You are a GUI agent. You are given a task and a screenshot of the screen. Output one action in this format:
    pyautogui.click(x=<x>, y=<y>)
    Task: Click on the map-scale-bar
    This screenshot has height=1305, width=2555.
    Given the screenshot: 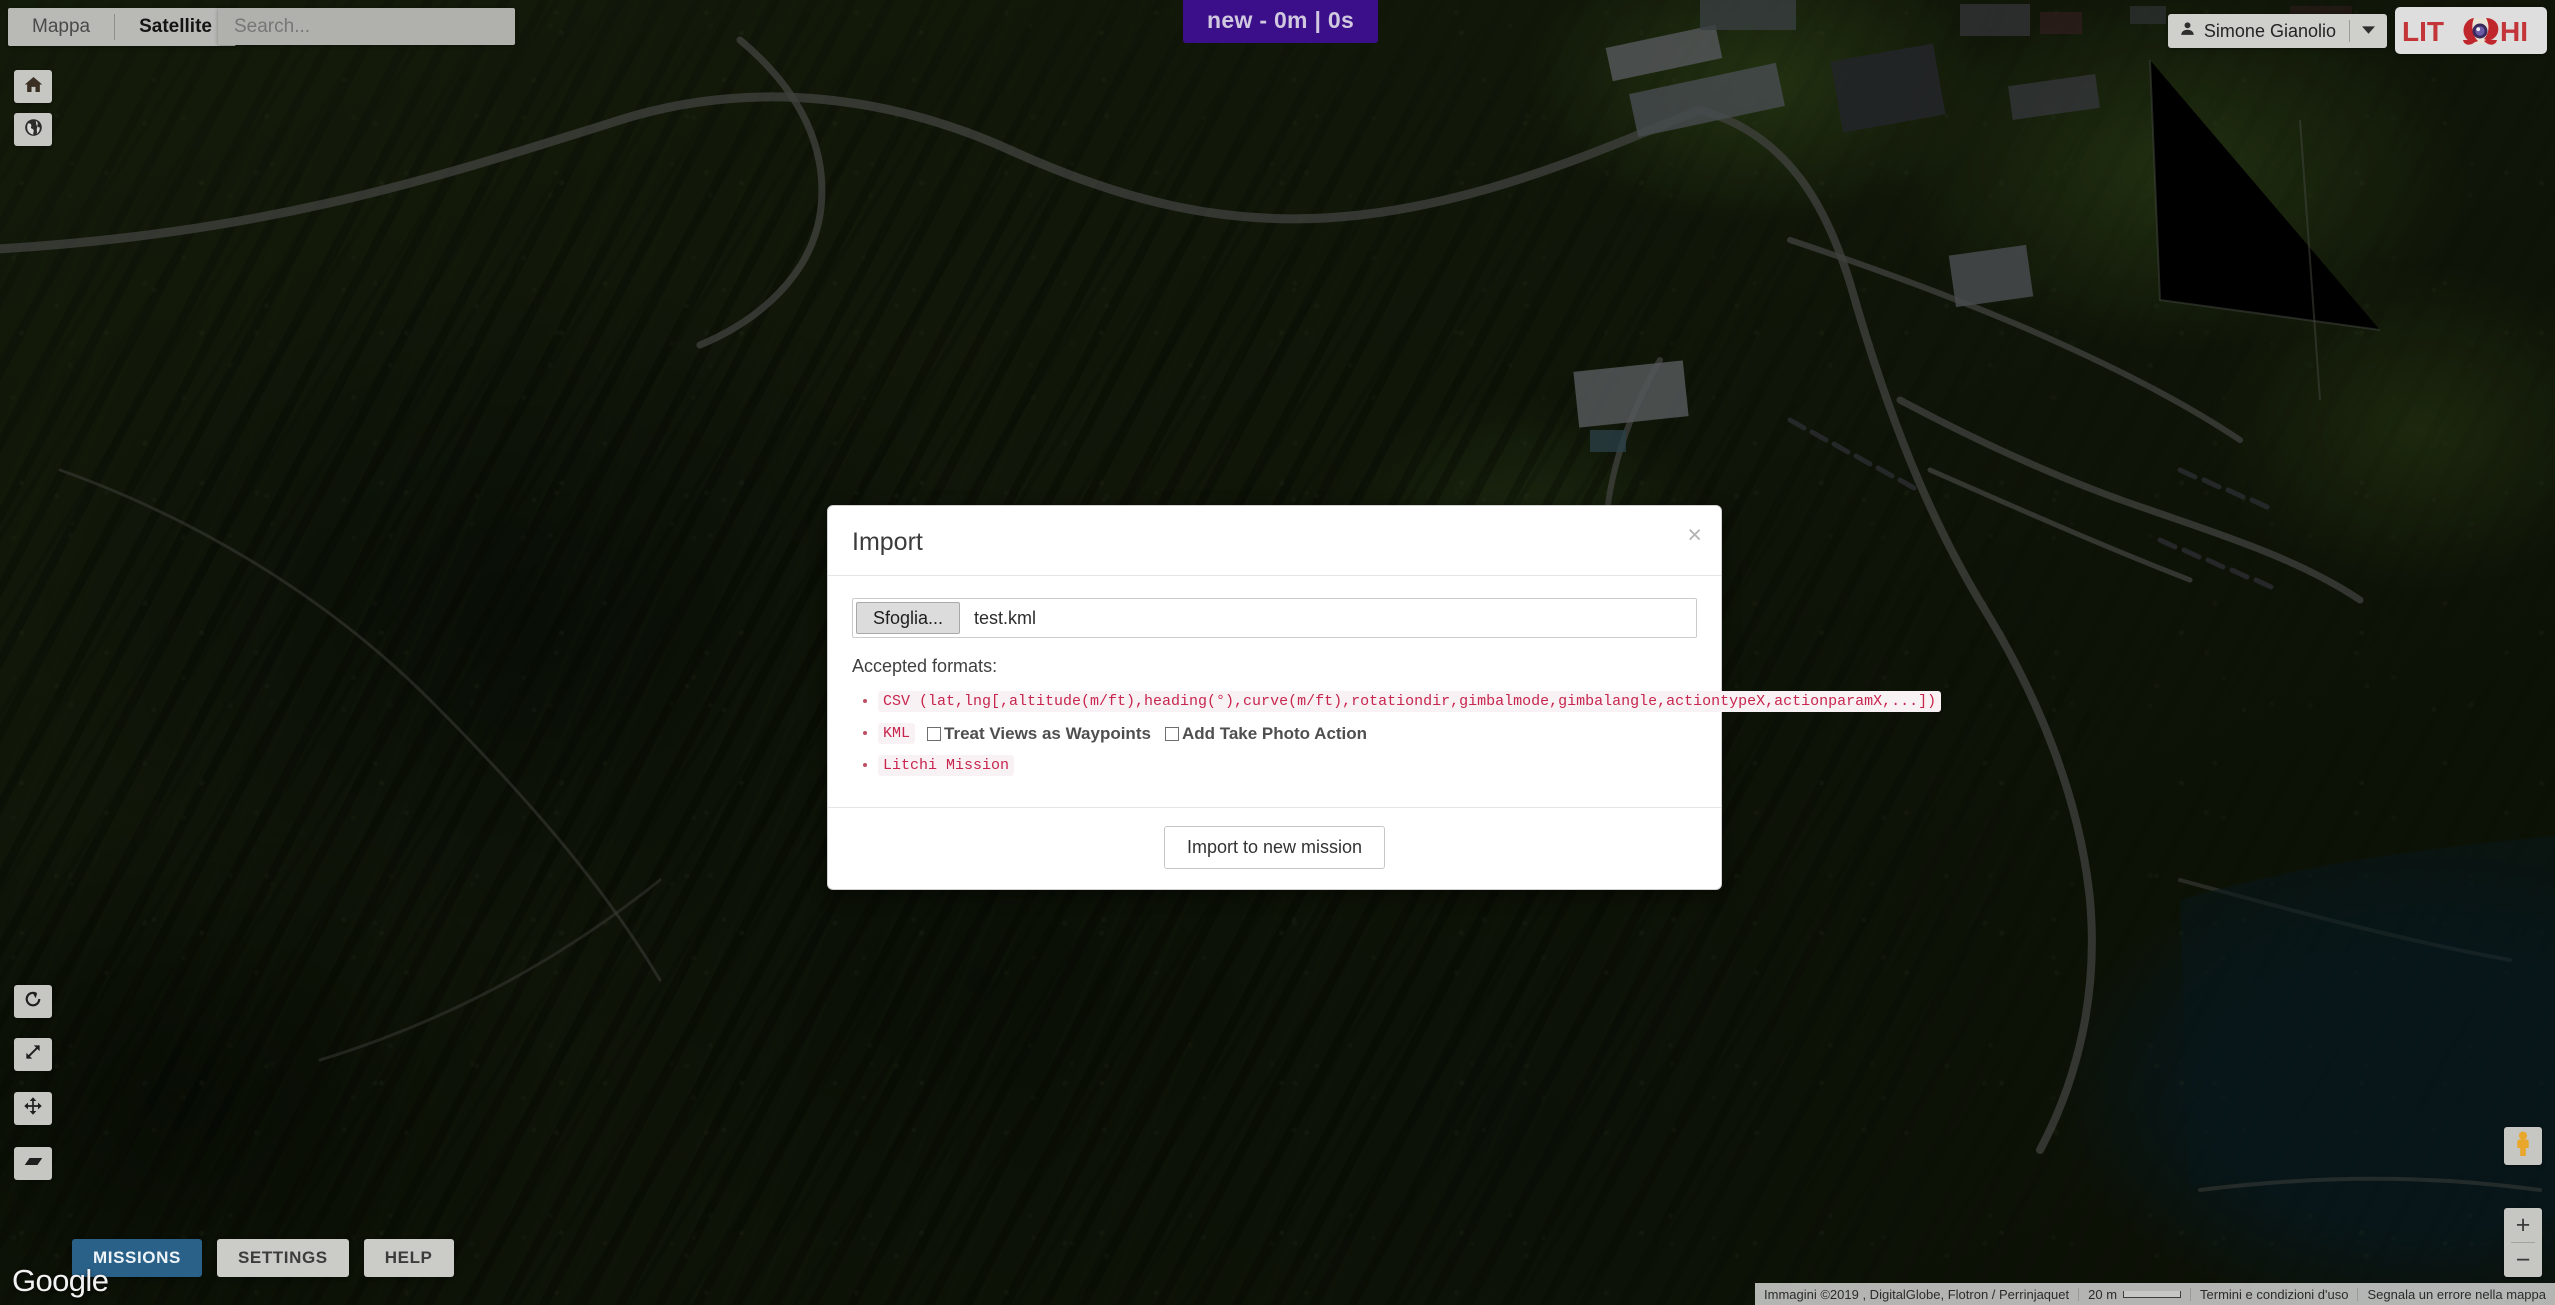 What is the action you would take?
    pyautogui.click(x=2152, y=1294)
    